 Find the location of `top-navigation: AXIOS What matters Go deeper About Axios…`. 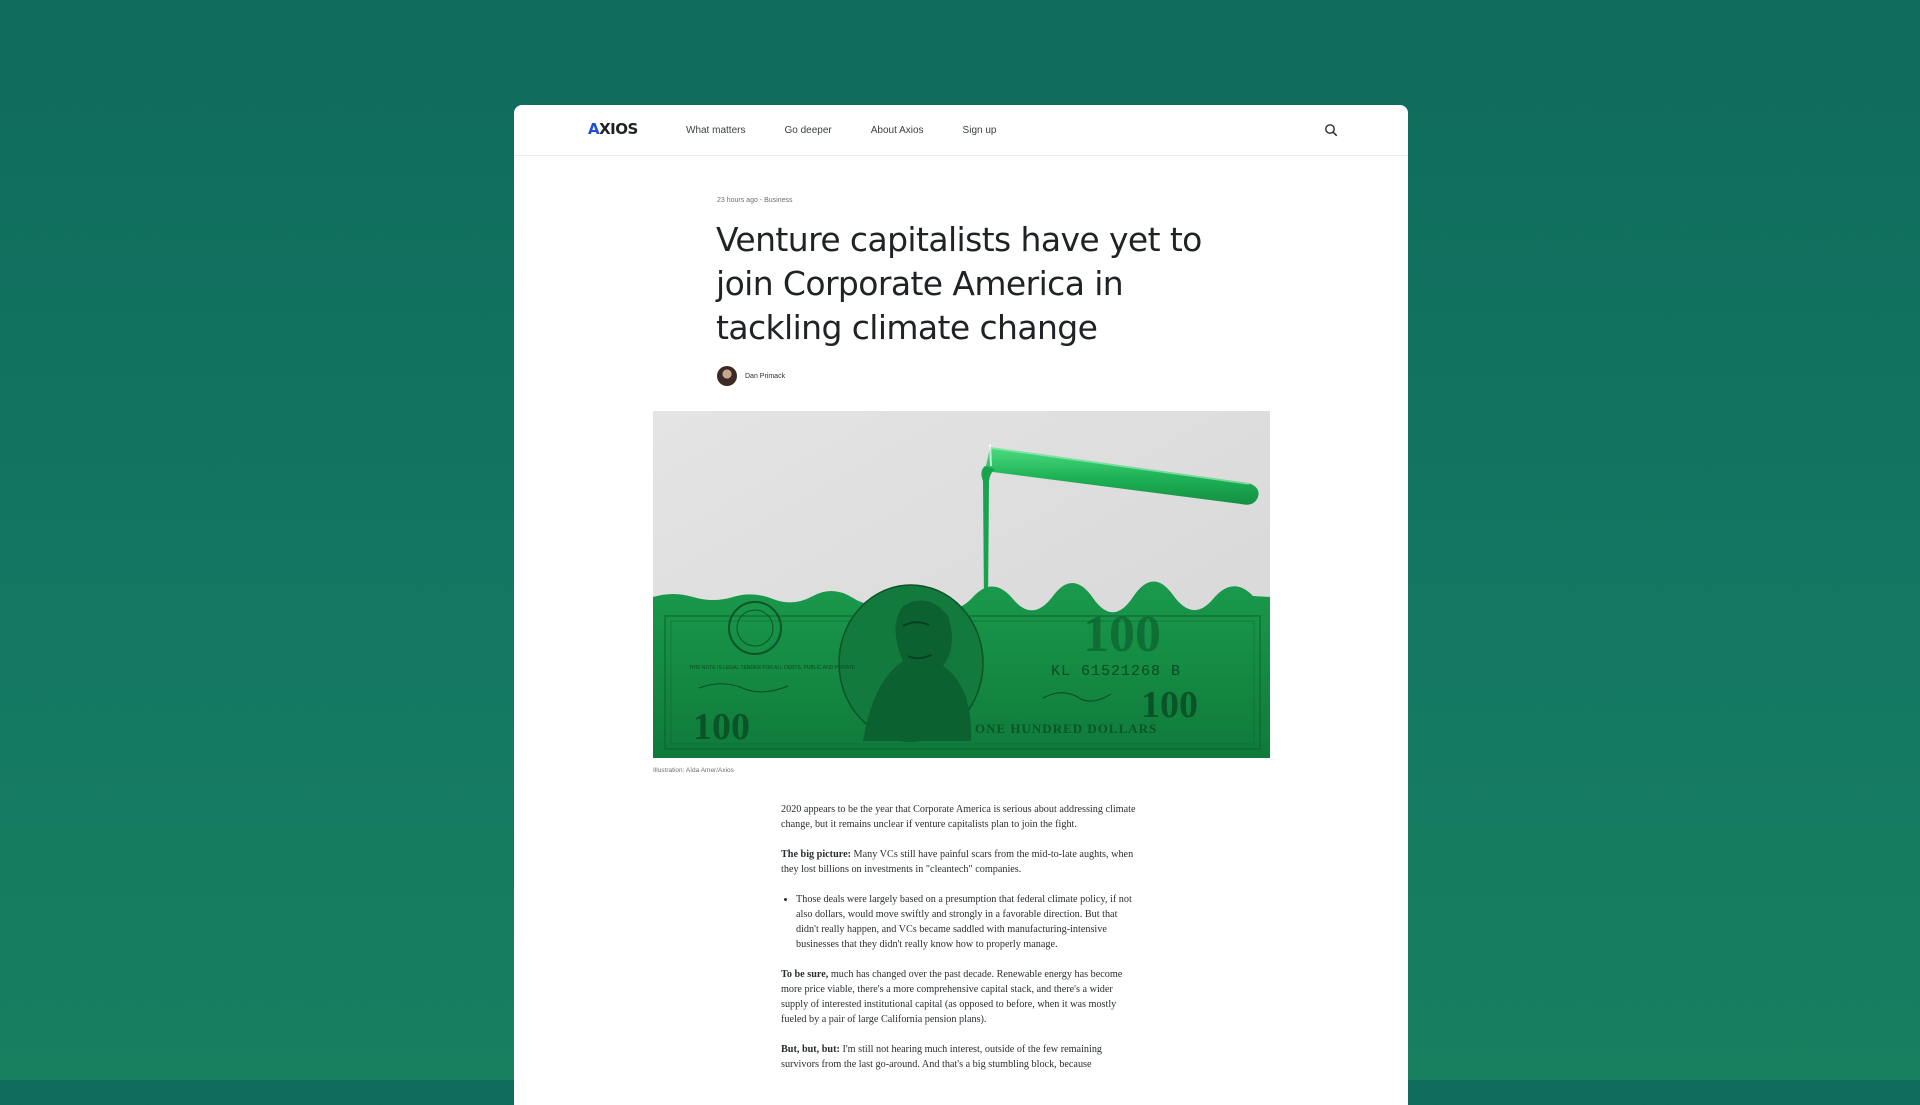

top-navigation: AXIOS What matters Go deeper About Axios… is located at coordinates (961, 130).